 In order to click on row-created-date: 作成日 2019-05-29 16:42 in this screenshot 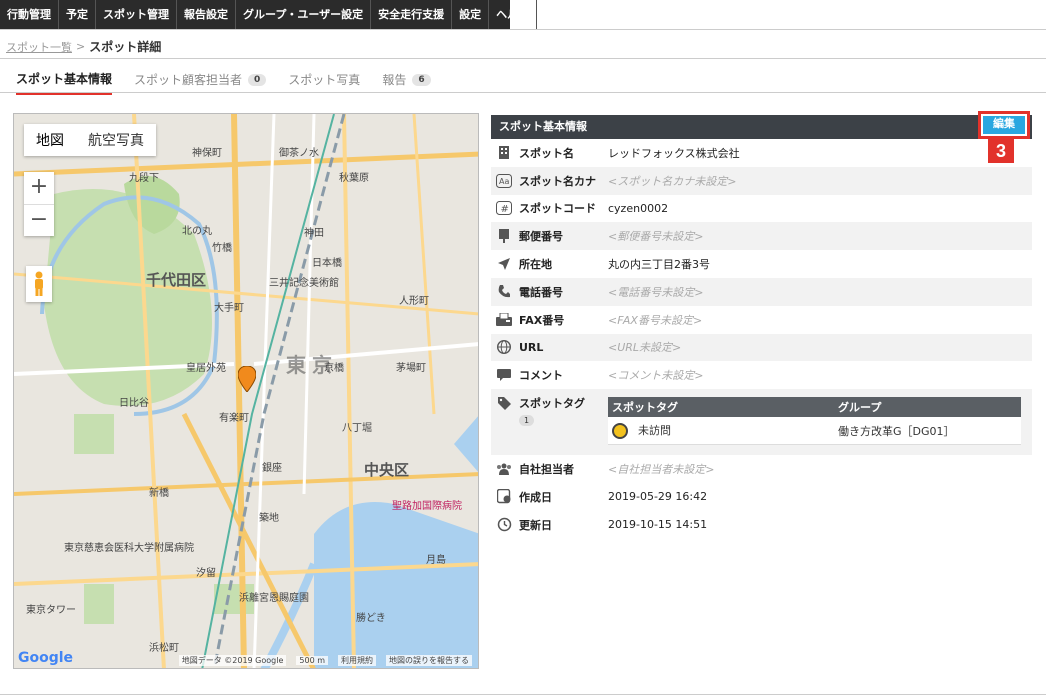, I will do `click(761, 497)`.